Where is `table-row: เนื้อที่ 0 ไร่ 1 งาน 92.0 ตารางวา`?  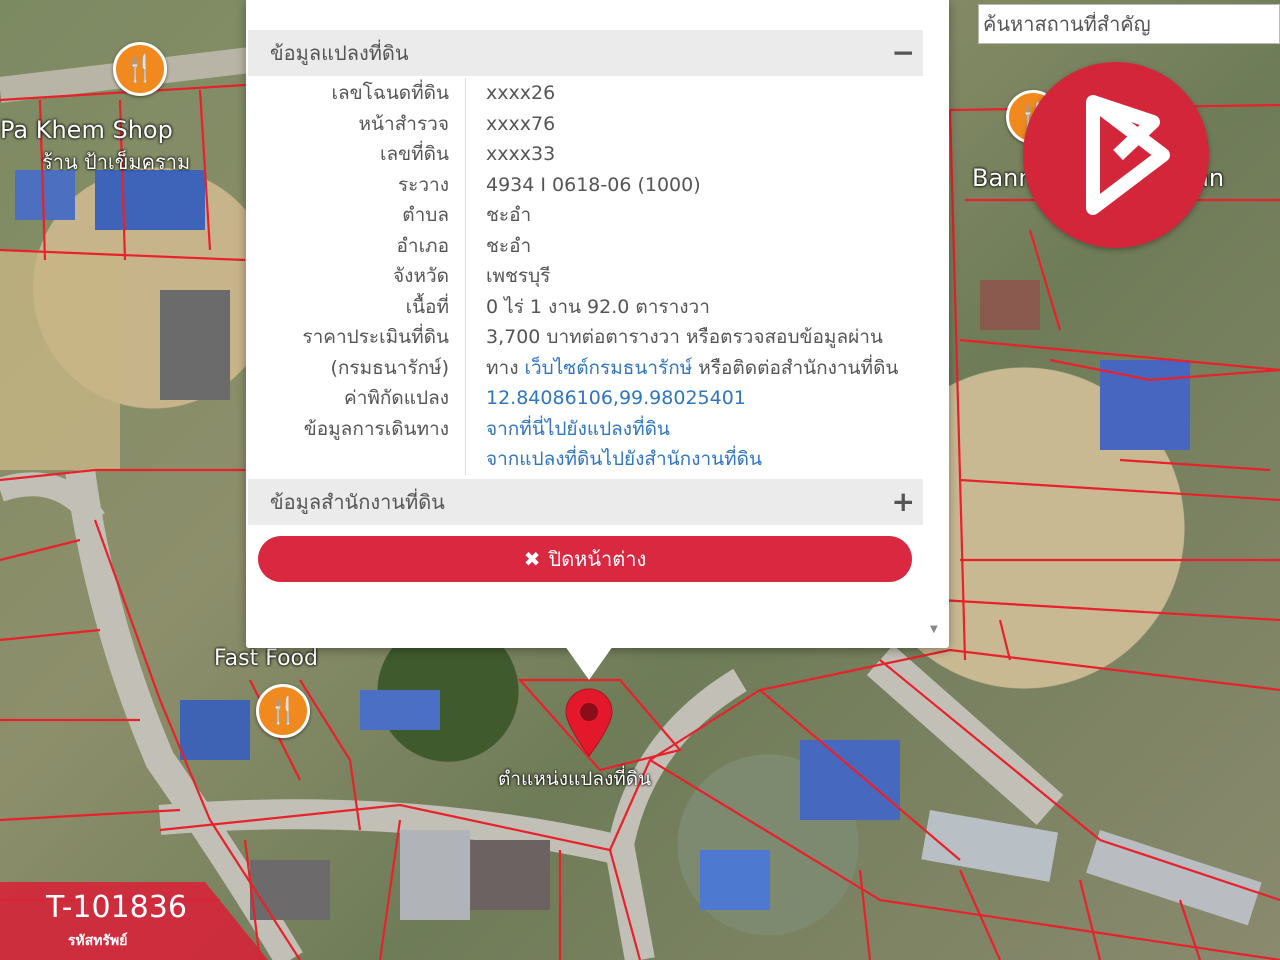
table-row: เนื้อที่ 0 ไร่ 1 งาน 92.0 ตารางวา is located at coordinates (585, 306).